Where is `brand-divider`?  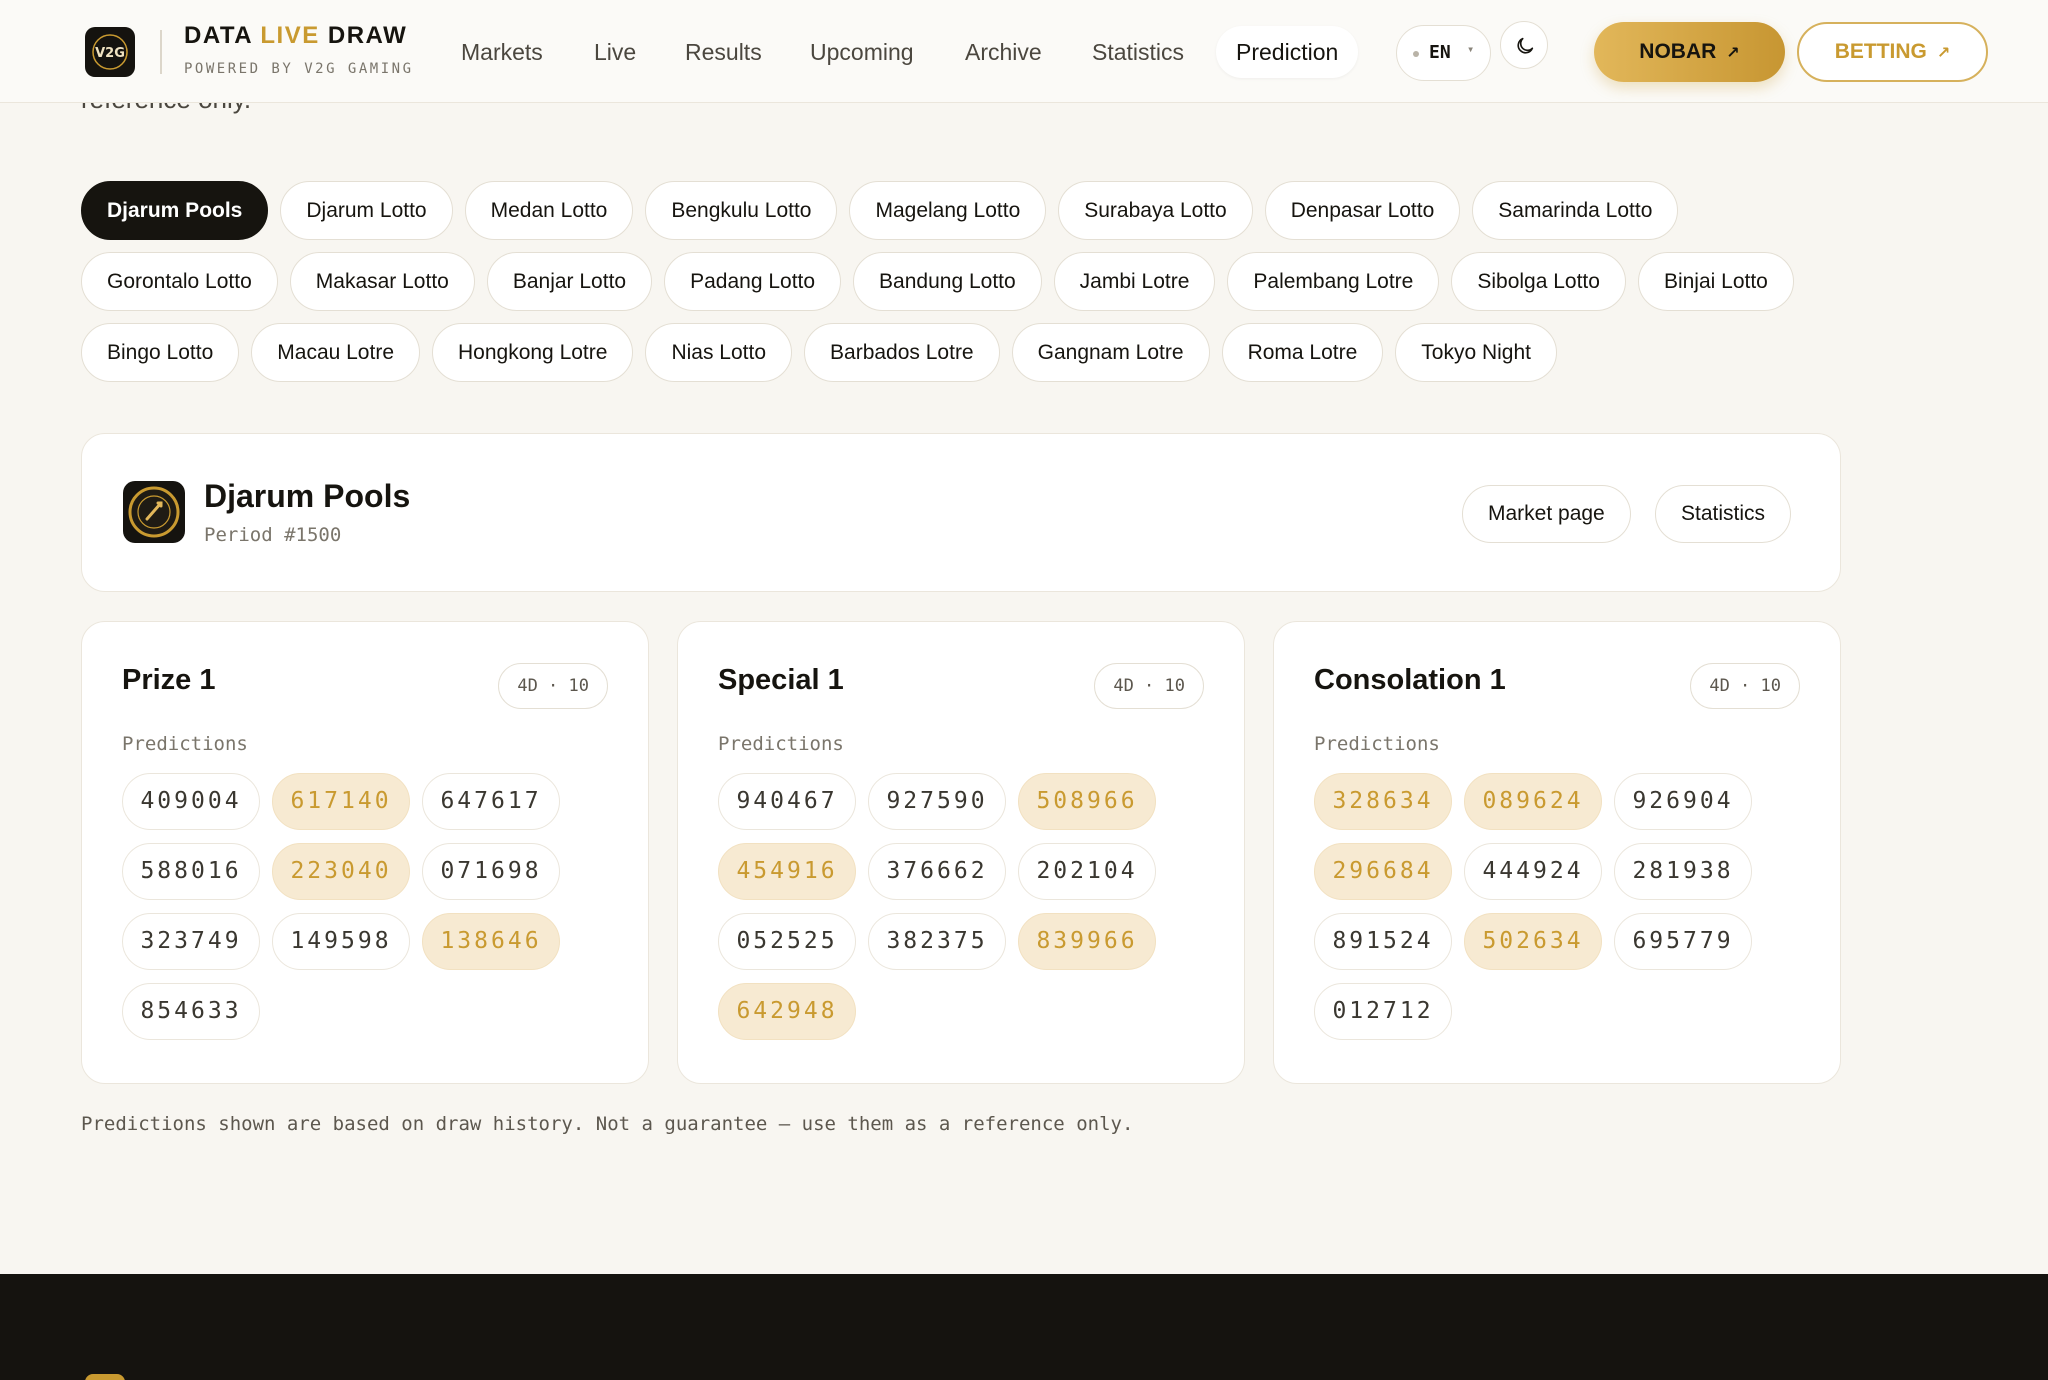 brand-divider is located at coordinates (161, 52).